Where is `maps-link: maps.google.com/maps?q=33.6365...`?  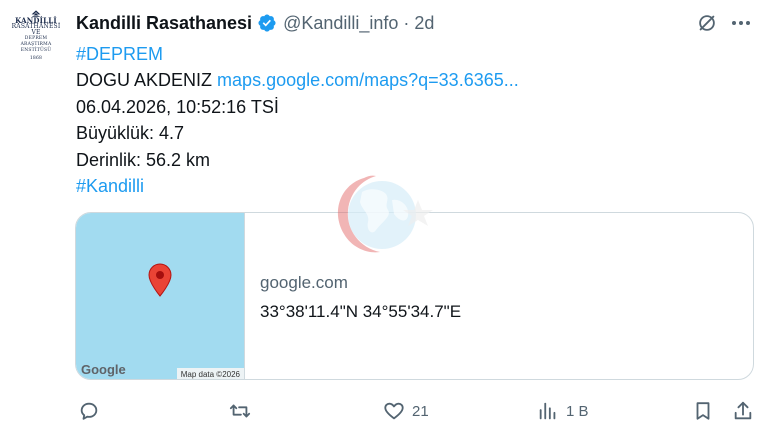
maps-link: maps.google.com/maps?q=33.6365... is located at coordinates (368, 80).